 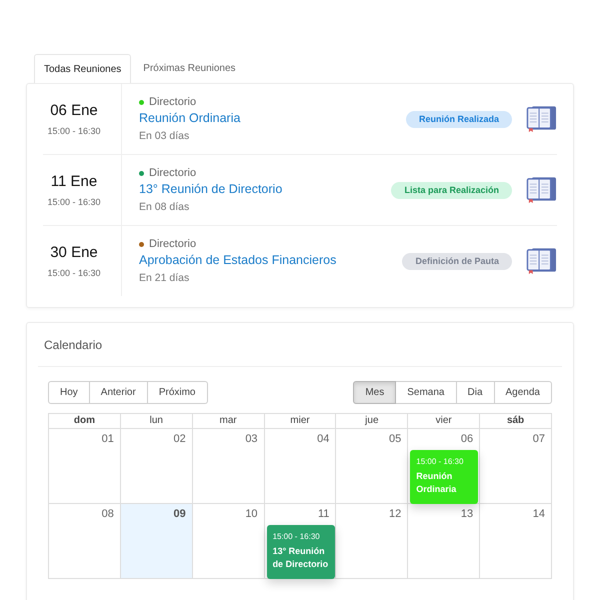 I want to click on day-number: 11, so click(x=324, y=514).